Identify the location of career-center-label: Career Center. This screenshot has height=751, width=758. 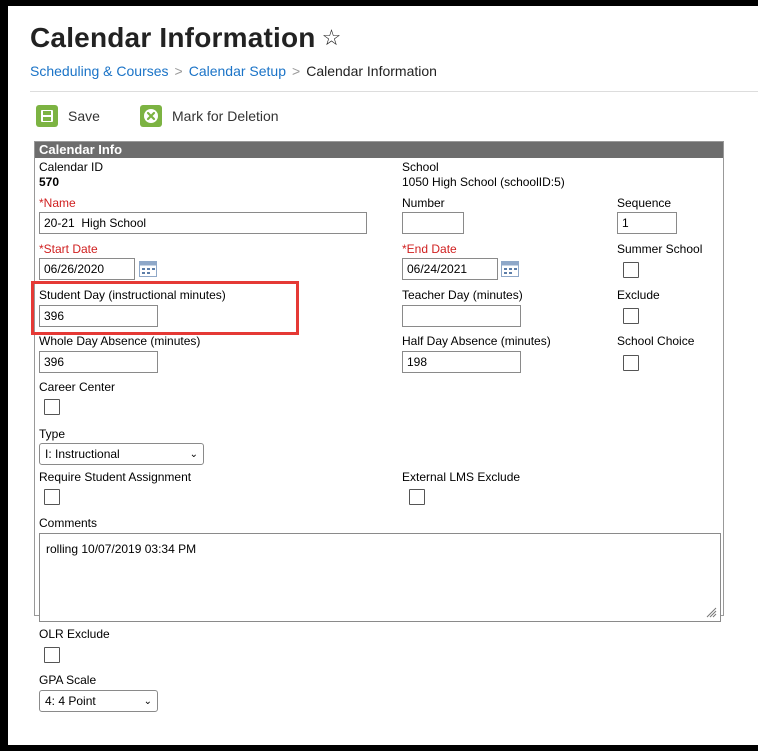
(77, 387).